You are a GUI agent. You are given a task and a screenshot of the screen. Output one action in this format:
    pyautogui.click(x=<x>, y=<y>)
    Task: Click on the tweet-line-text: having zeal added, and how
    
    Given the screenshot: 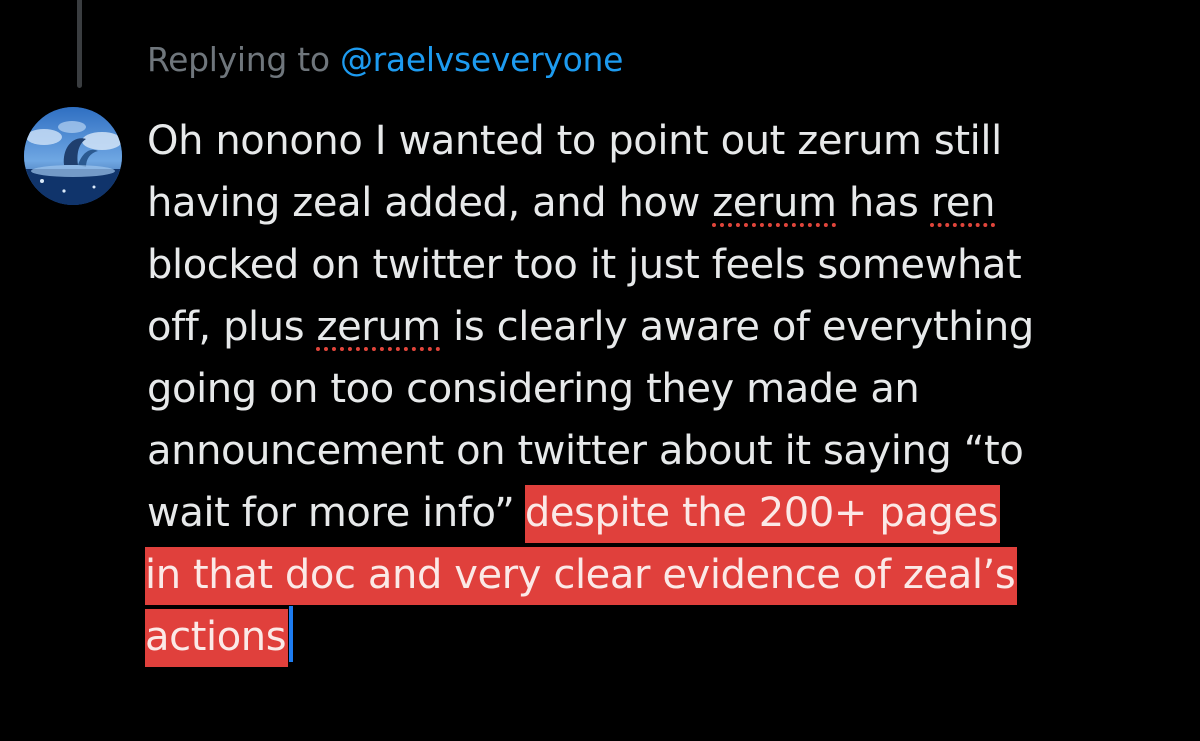 What is the action you would take?
    pyautogui.click(x=430, y=203)
    